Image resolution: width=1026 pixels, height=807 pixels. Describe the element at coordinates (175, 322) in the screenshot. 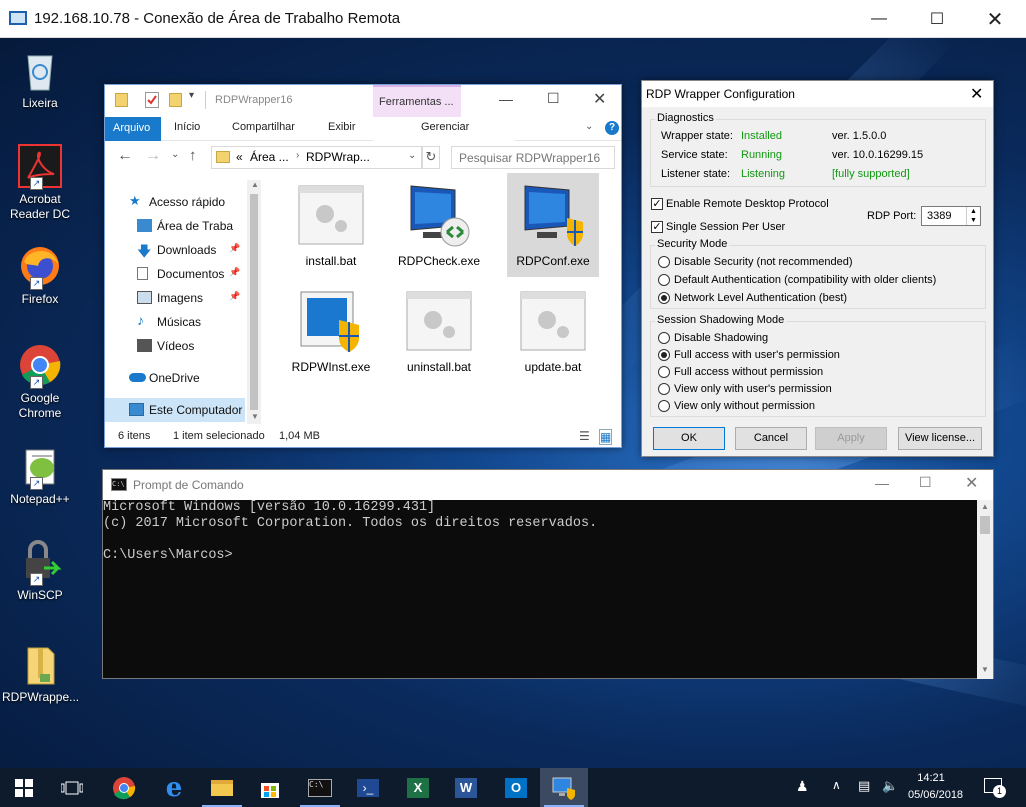

I see `nav-item-music: ♪ Músicas` at that location.